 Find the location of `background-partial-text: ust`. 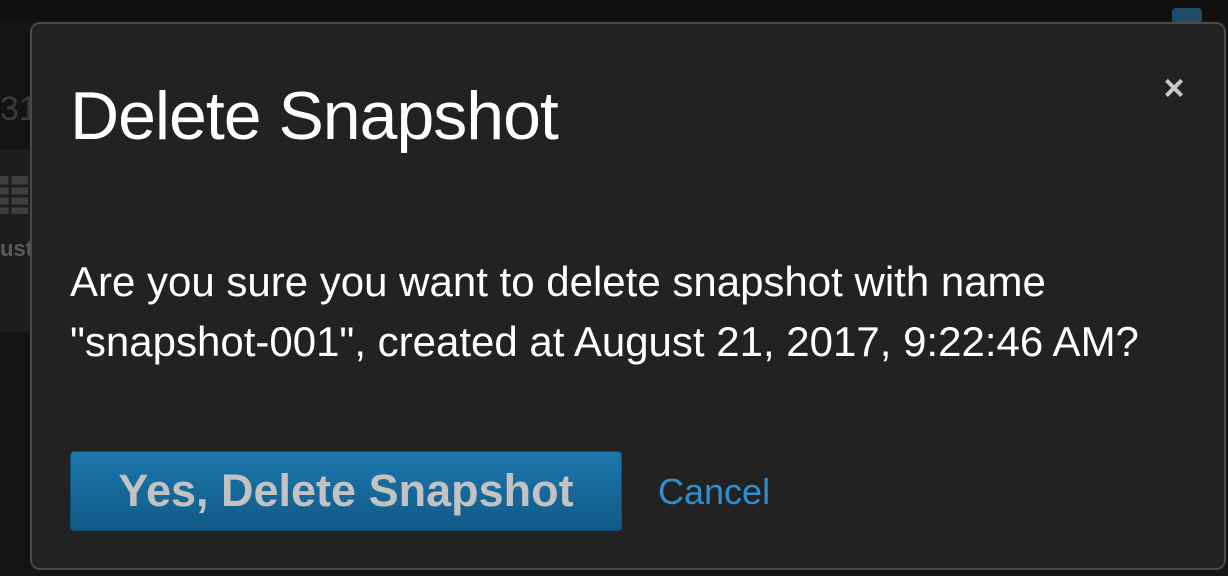

background-partial-text: ust is located at coordinates (16, 248).